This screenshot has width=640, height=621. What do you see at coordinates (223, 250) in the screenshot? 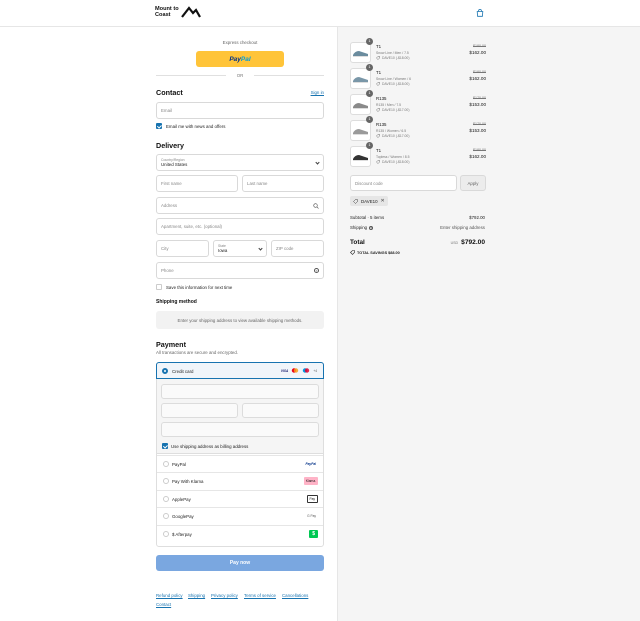
I see `state-value: Iowa` at bounding box center [223, 250].